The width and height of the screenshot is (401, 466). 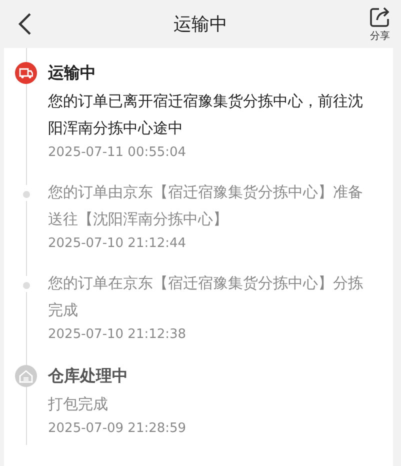 What do you see at coordinates (118, 429) in the screenshot?
I see `event-time: 2025-07-09 21:28:59` at bounding box center [118, 429].